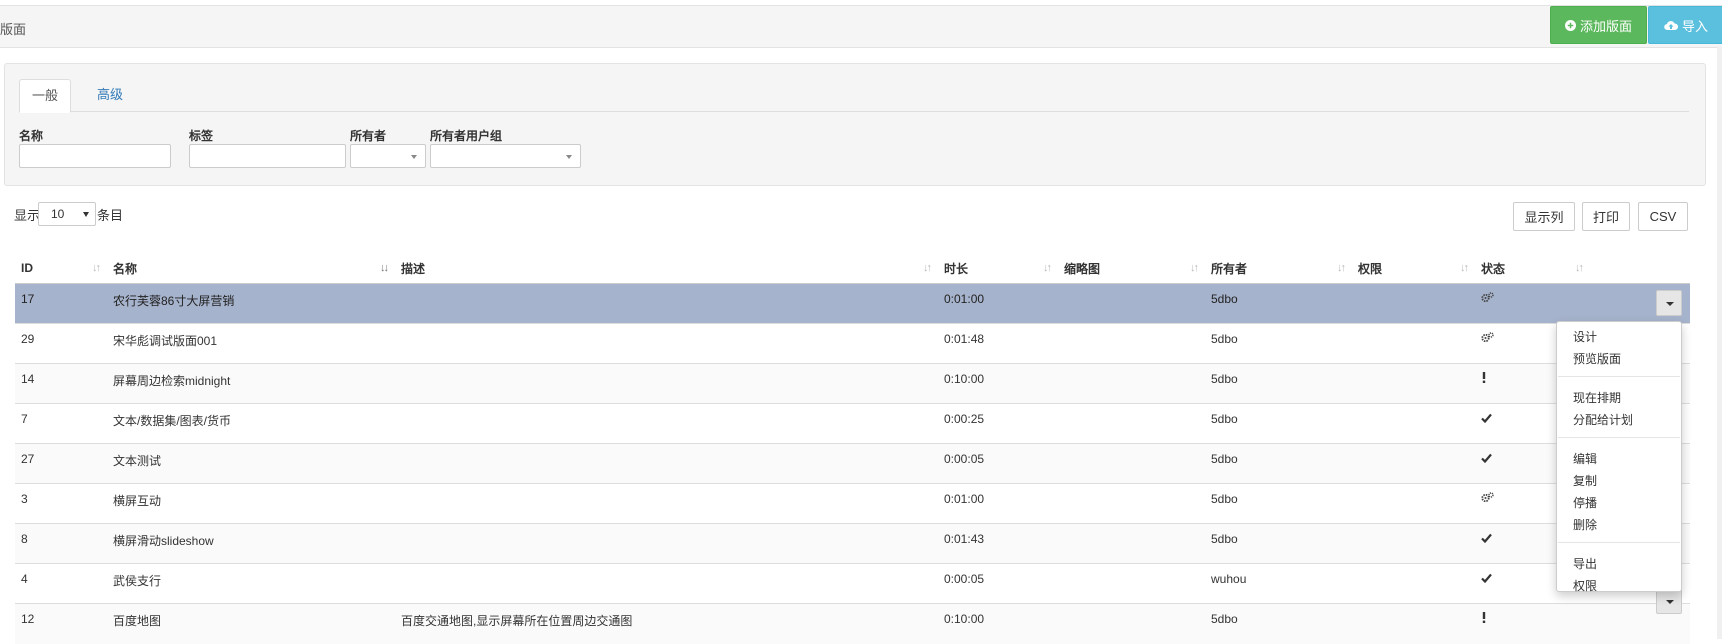 This screenshot has height=644, width=1722. What do you see at coordinates (852, 583) in the screenshot?
I see `table-row: 4 武侯支行 0:00:05 wuhou` at bounding box center [852, 583].